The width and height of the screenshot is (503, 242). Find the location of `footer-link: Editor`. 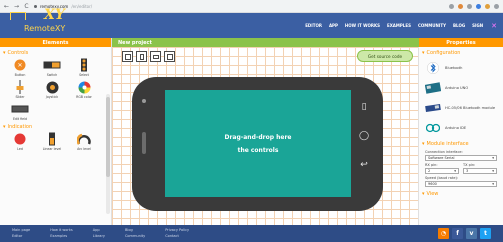

footer-link: Editor is located at coordinates (21, 236).